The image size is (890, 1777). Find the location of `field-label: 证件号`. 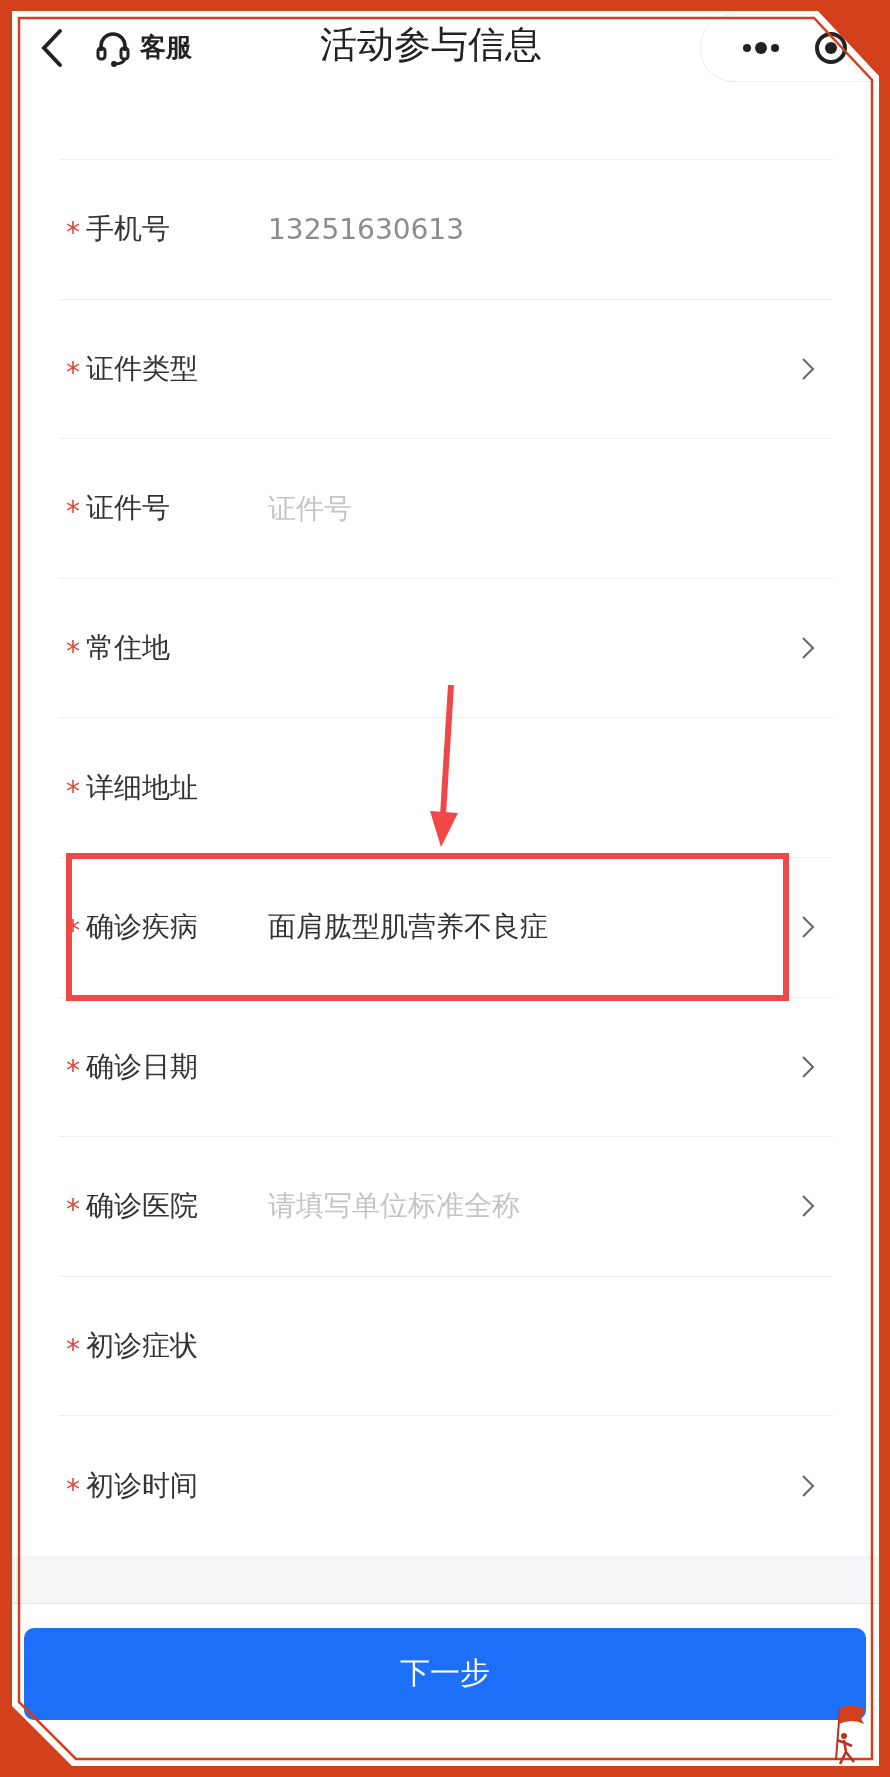

field-label: 证件号 is located at coordinates (128, 508).